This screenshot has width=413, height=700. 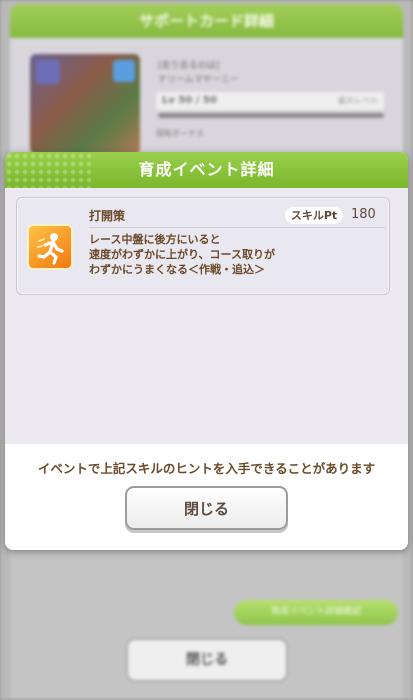 What do you see at coordinates (237, 227) in the screenshot?
I see `skill-divider` at bounding box center [237, 227].